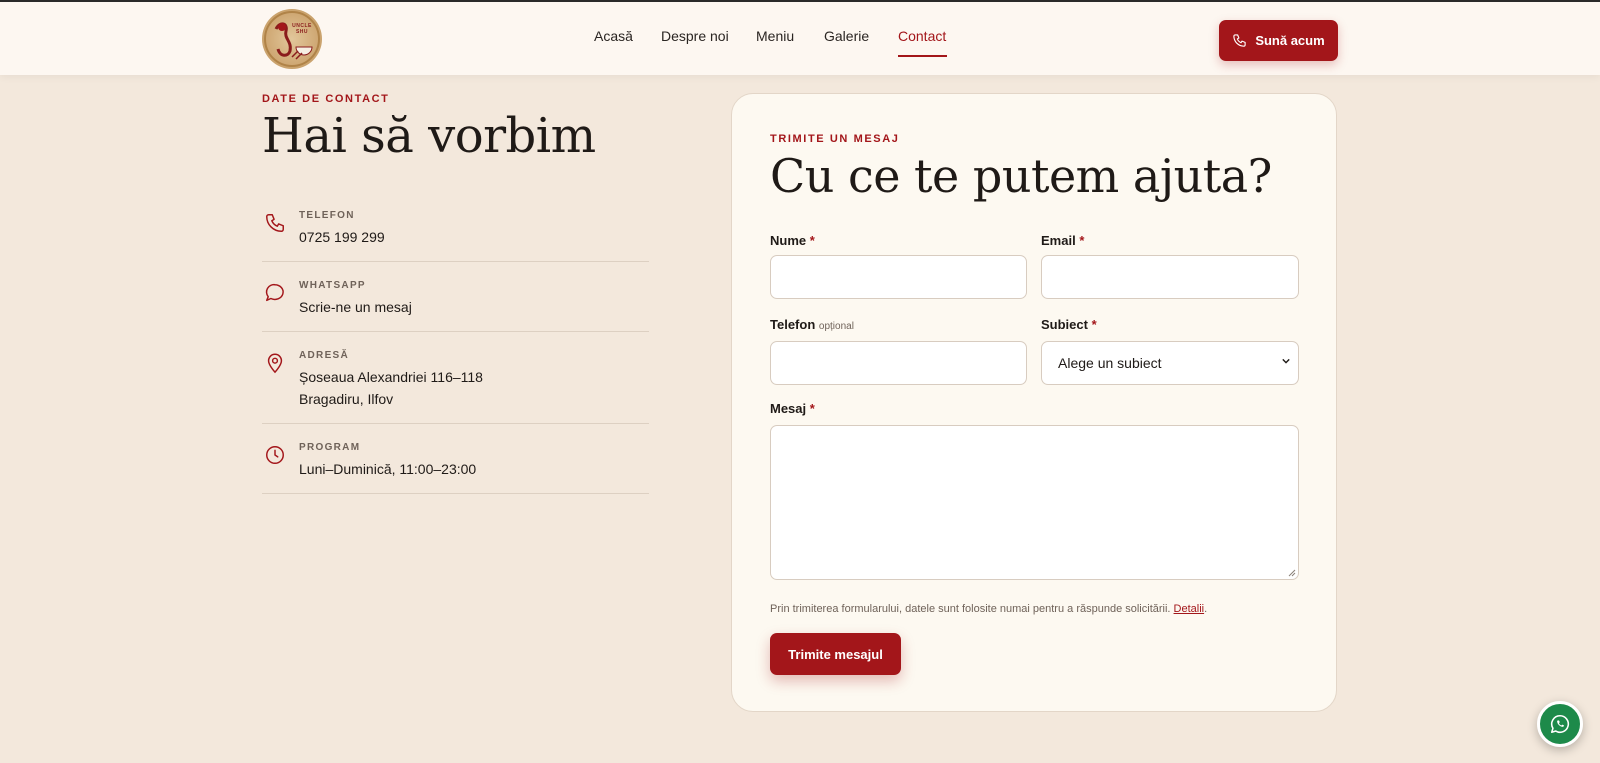 Image resolution: width=1600 pixels, height=763 pixels. I want to click on address-line-2: Bragadiru, Ilfov, so click(346, 399).